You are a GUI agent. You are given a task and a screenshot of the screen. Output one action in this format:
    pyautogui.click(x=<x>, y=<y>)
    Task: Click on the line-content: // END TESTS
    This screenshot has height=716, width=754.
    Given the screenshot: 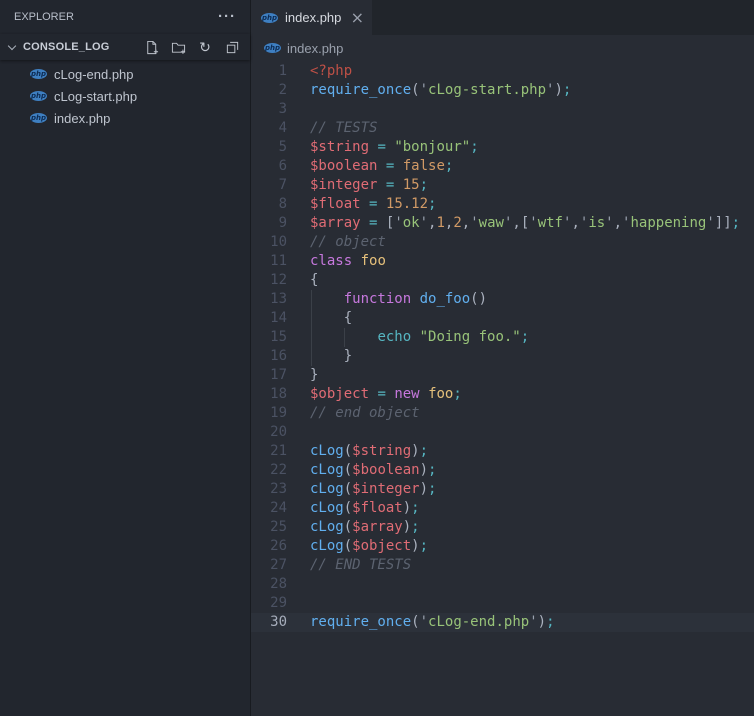 What is the action you would take?
    pyautogui.click(x=525, y=565)
    